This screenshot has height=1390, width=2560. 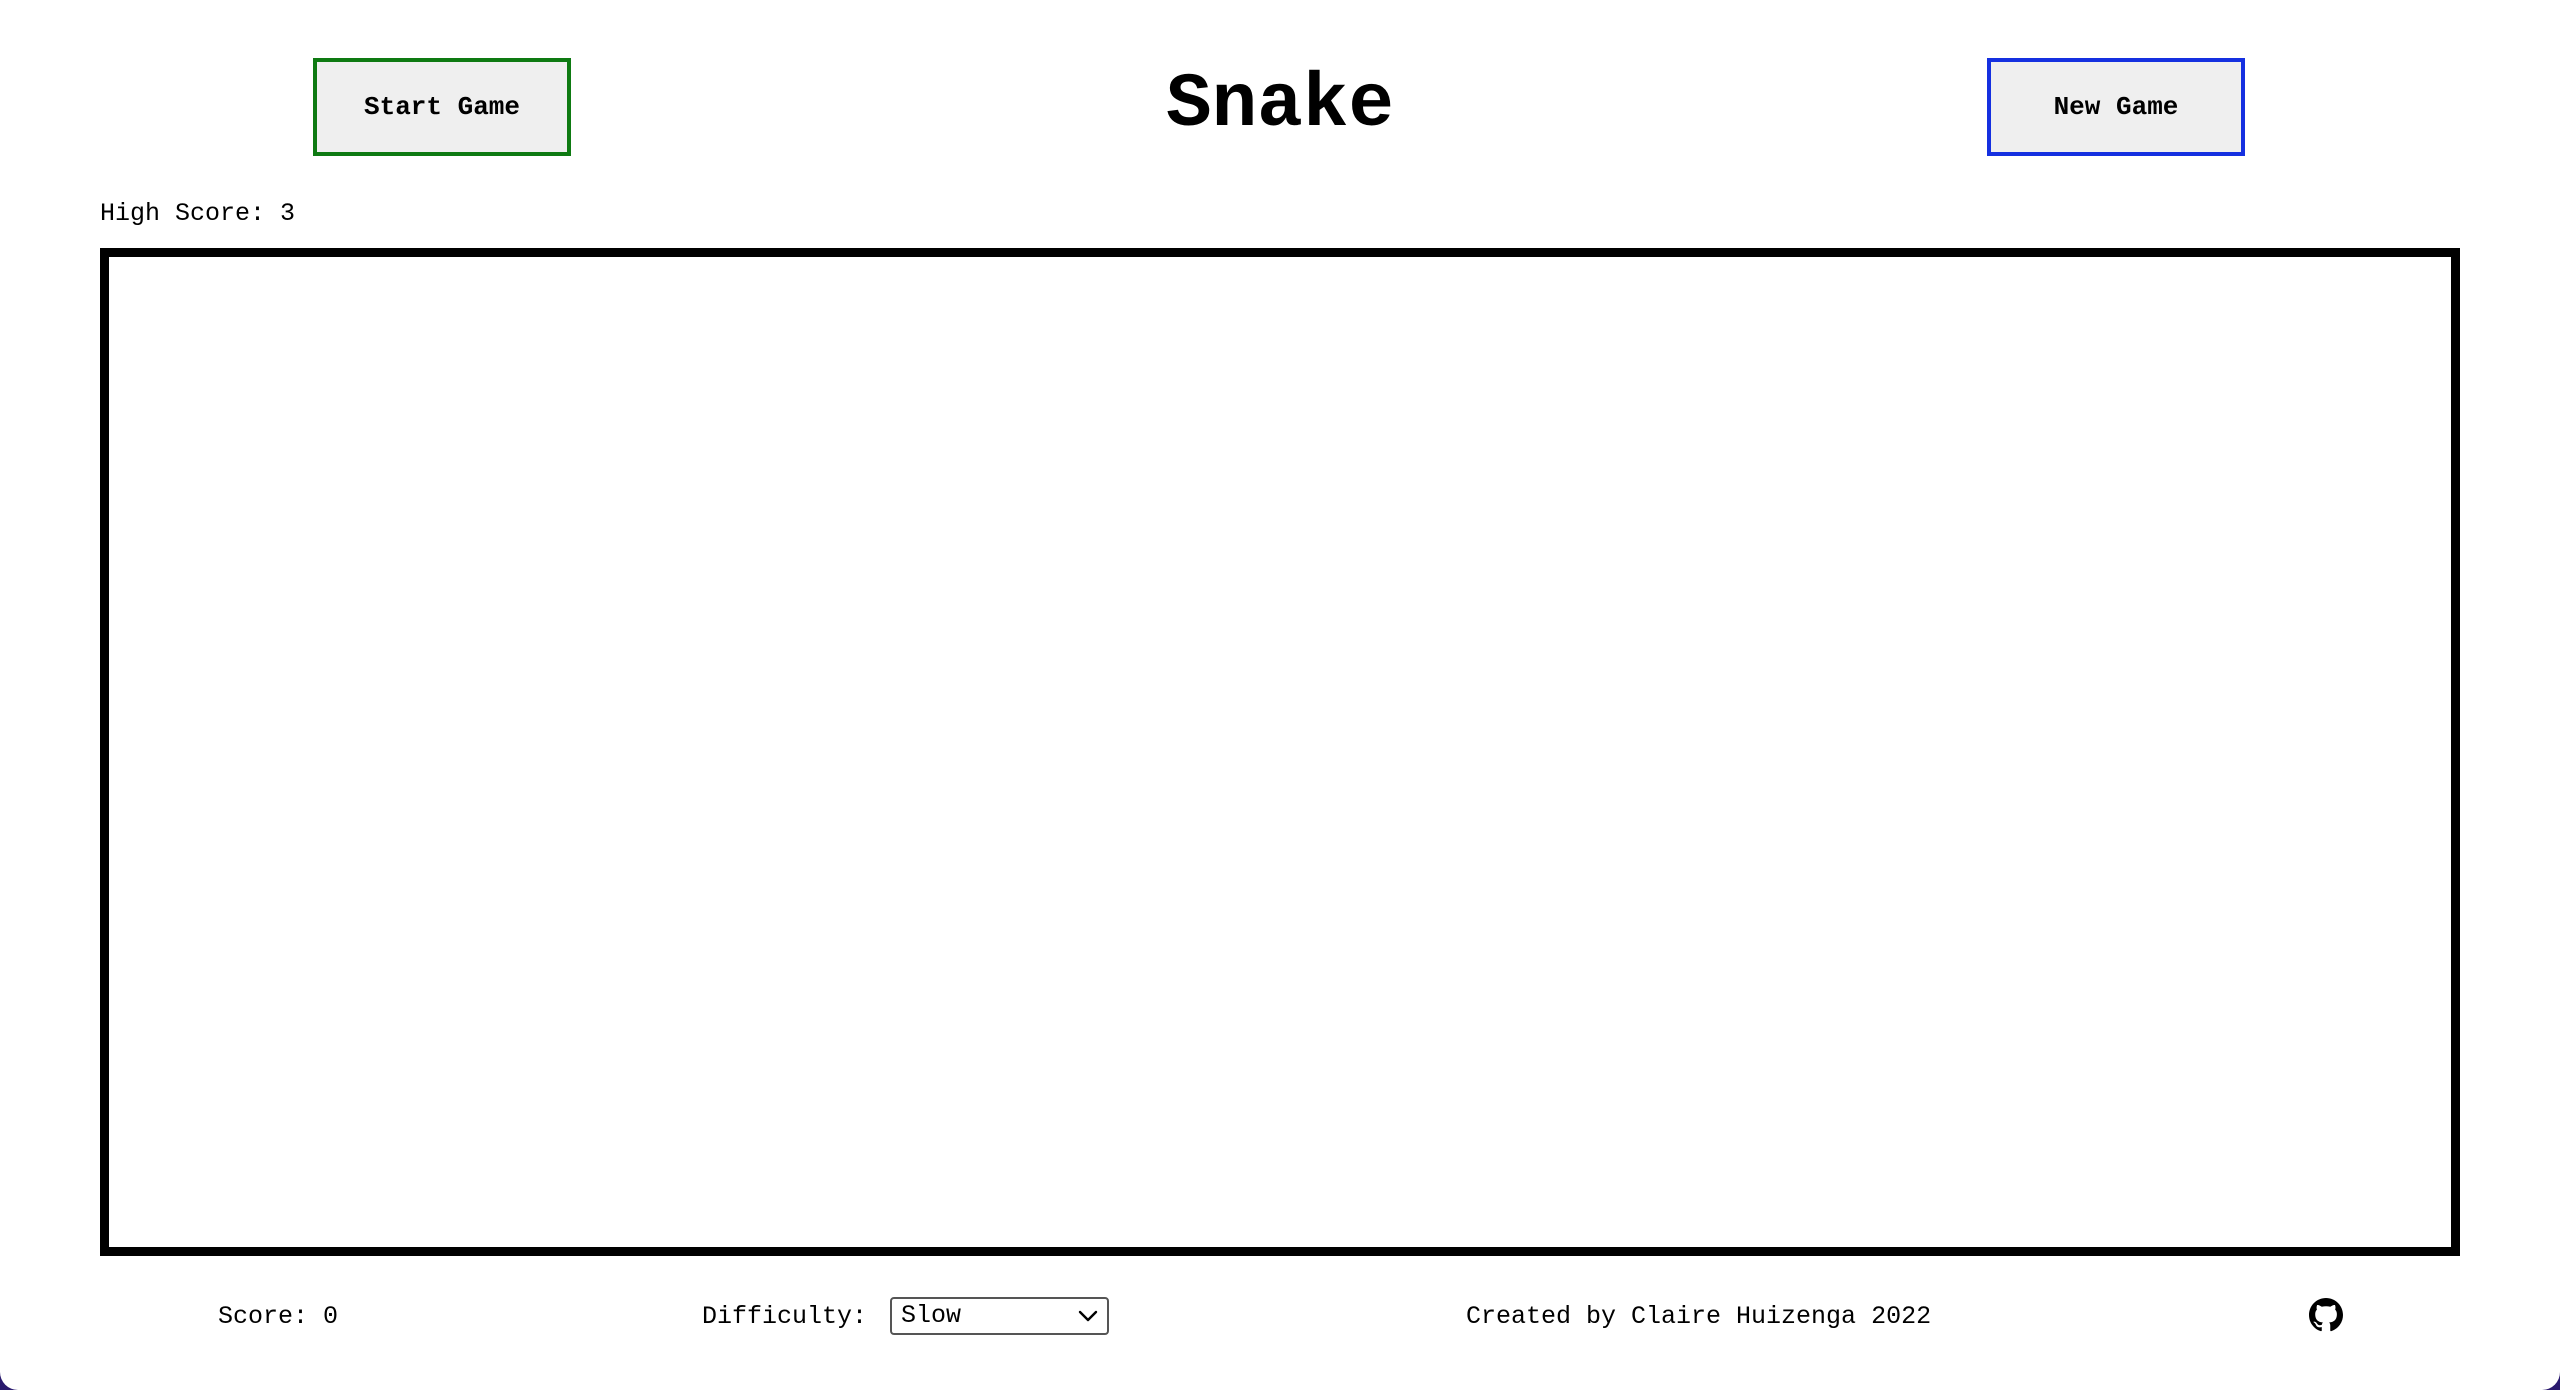 I want to click on credit-text: Created by Claire Huizenga 2022, so click(x=1699, y=1316).